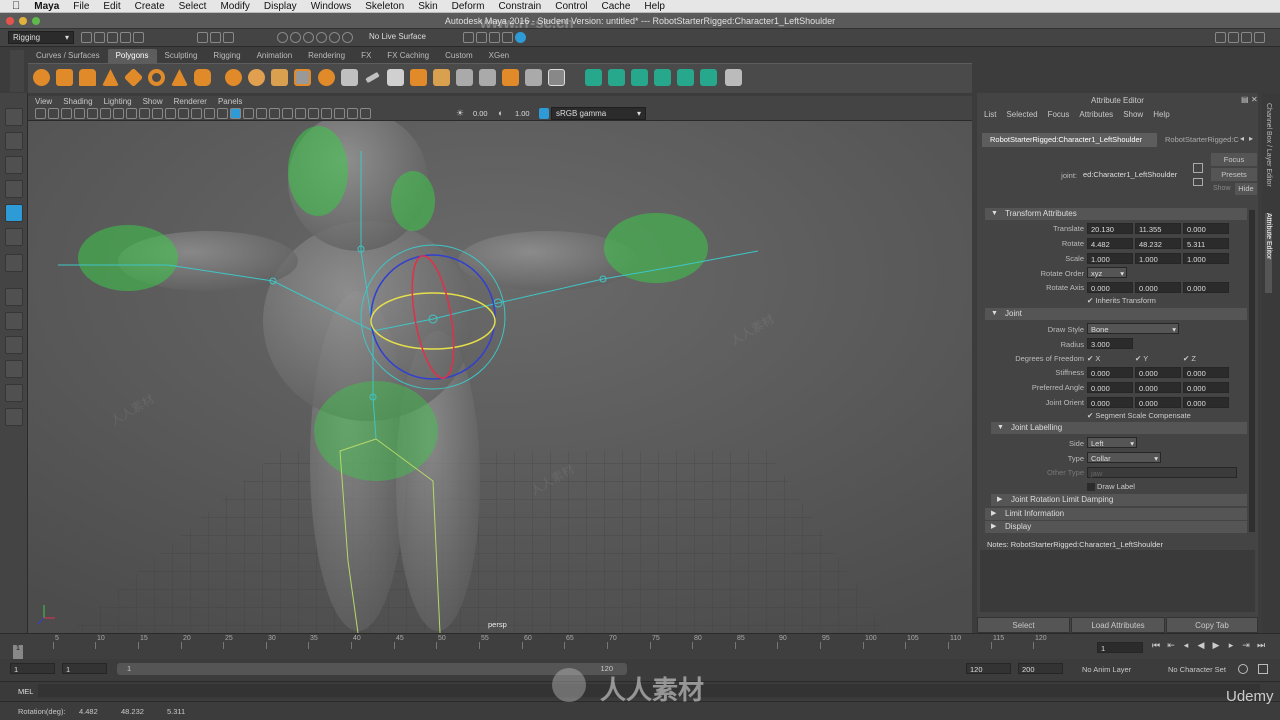  Describe the element at coordinates (150, 6) in the screenshot. I see `menu-create: Create` at that location.